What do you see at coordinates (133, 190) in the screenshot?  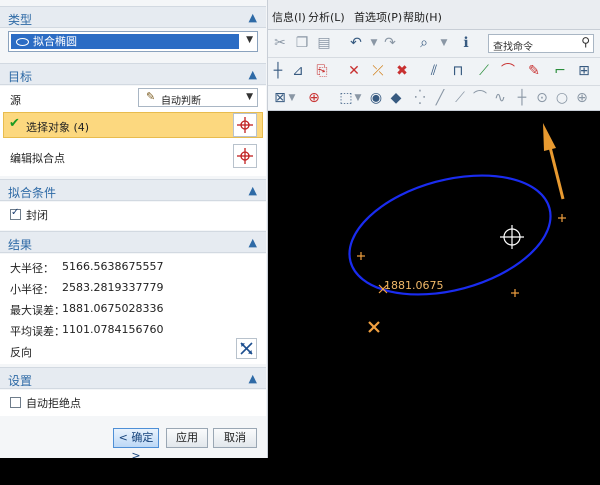 I see `section-header-fit-conditions: 拟合条件 ▲` at bounding box center [133, 190].